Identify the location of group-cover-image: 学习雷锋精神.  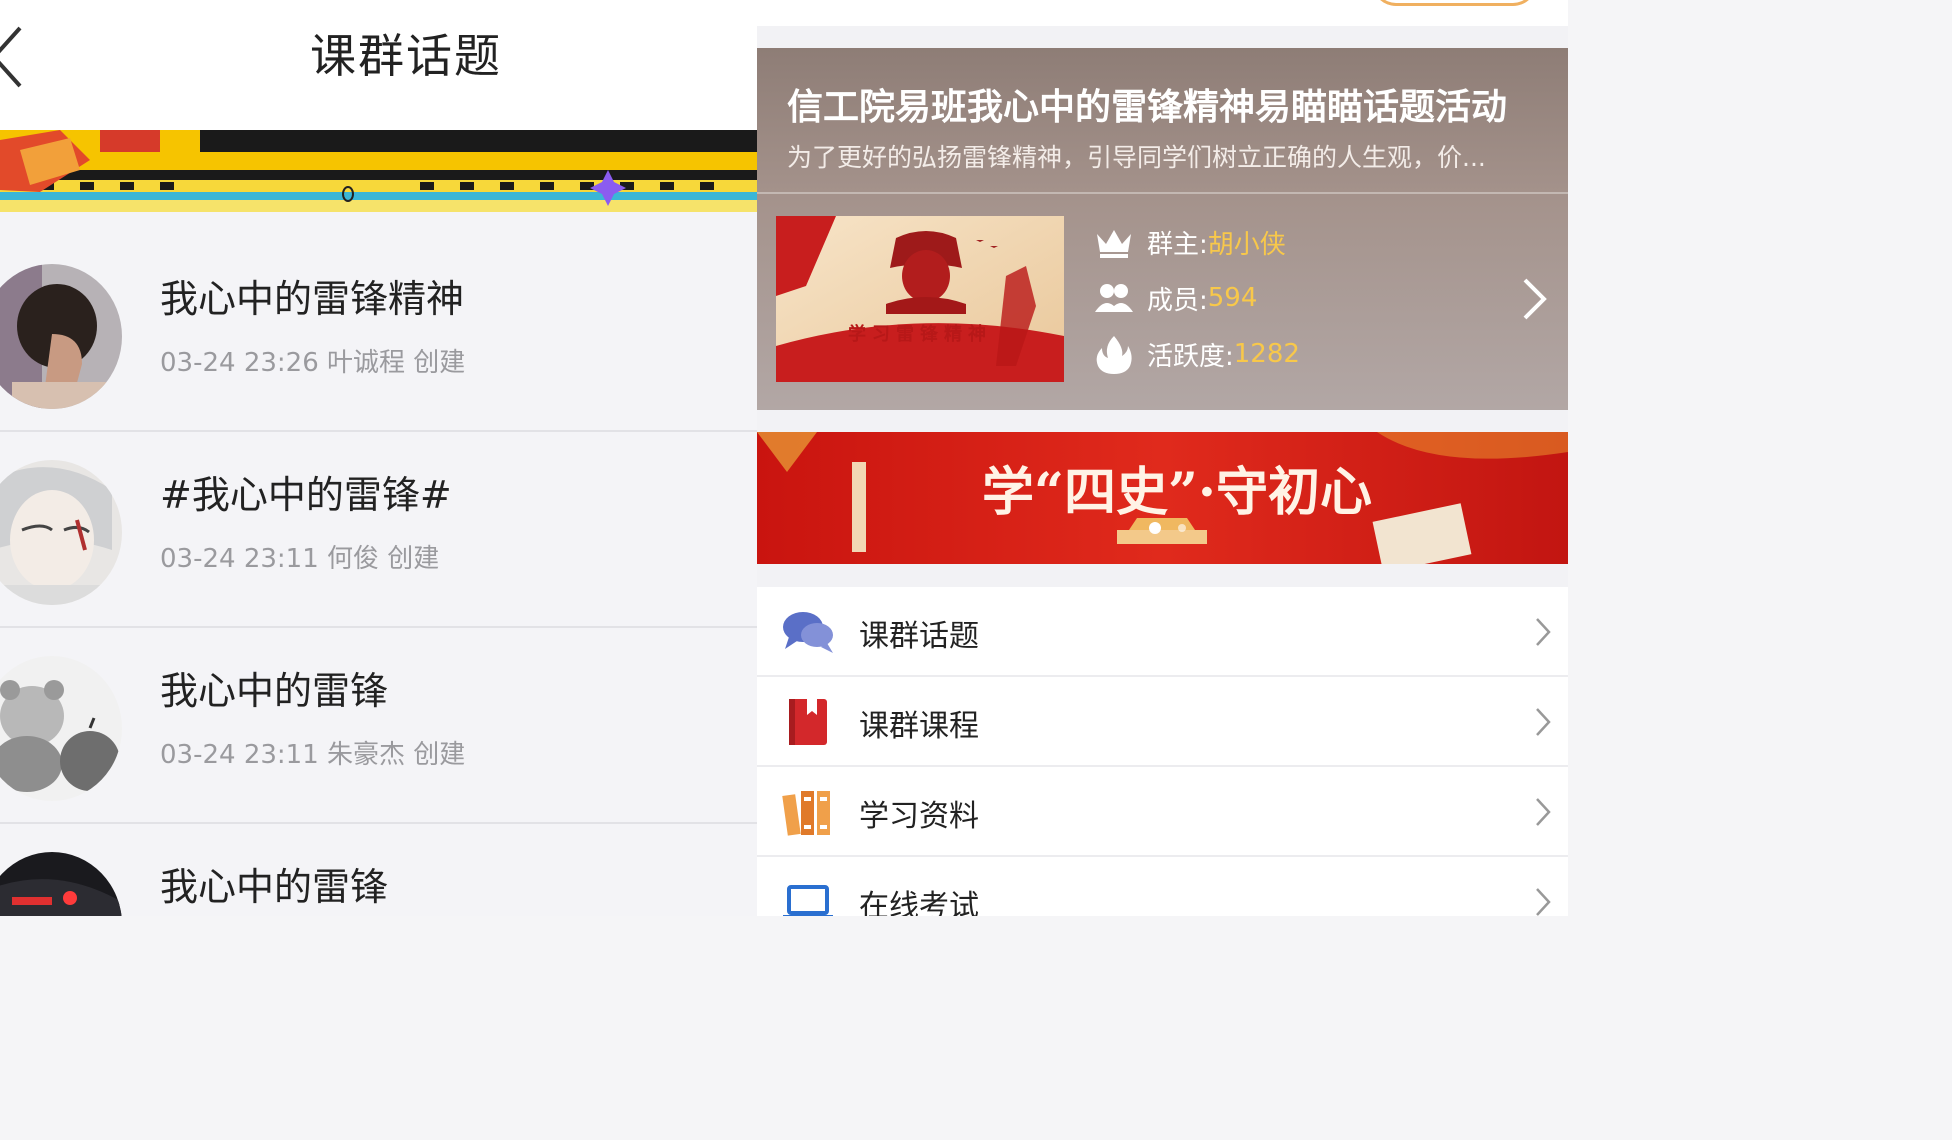
(920, 299).